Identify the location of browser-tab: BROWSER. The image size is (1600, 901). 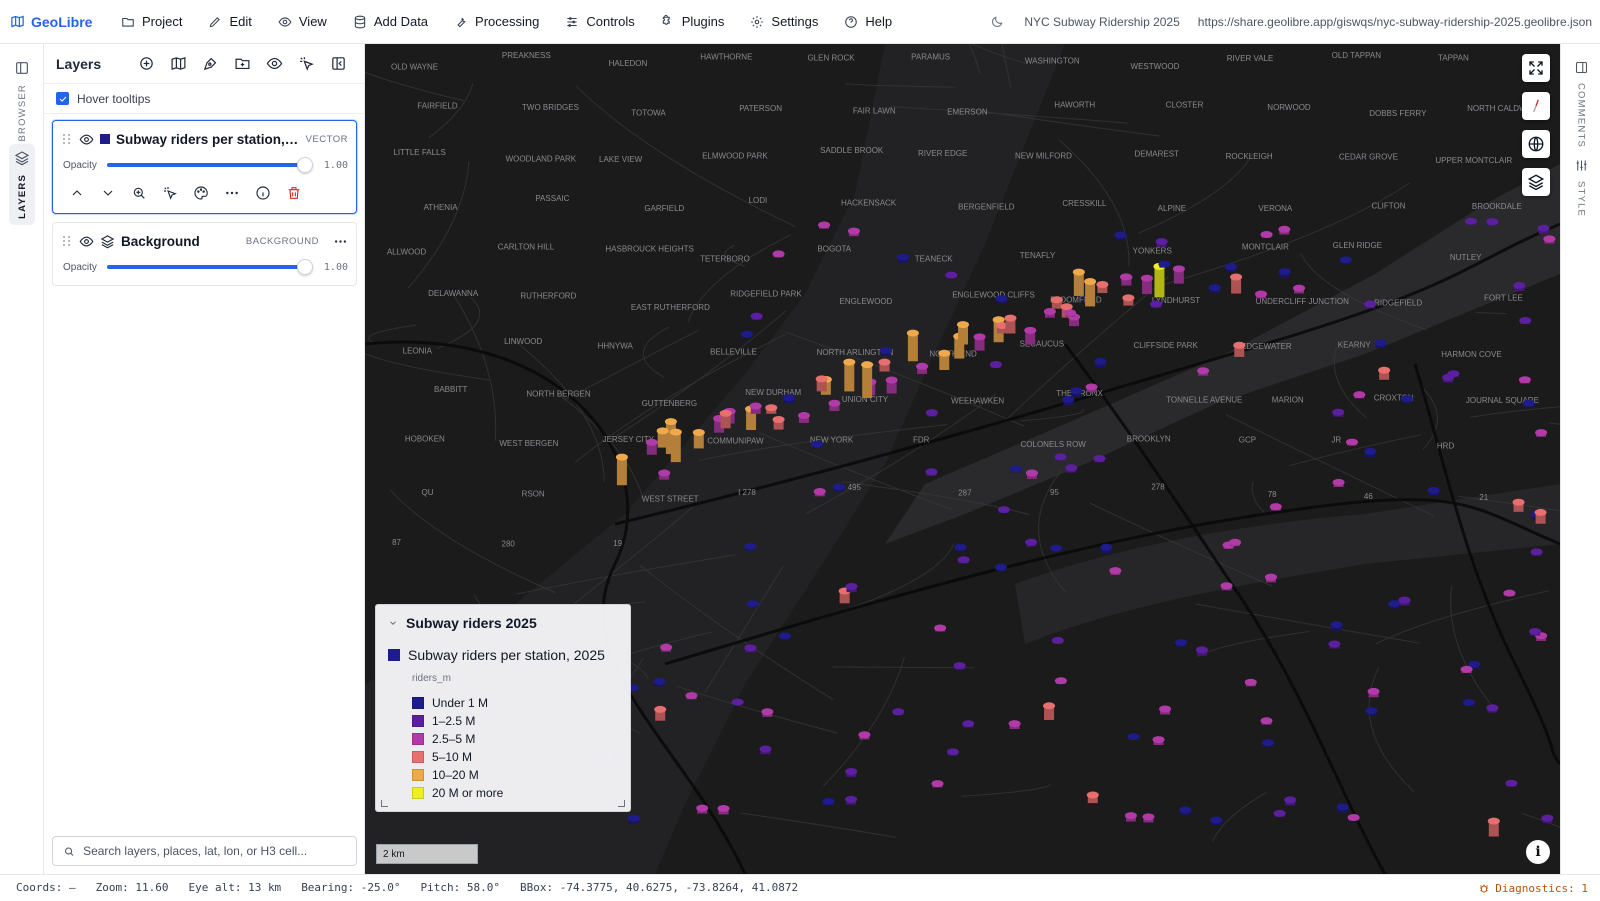
(22, 101).